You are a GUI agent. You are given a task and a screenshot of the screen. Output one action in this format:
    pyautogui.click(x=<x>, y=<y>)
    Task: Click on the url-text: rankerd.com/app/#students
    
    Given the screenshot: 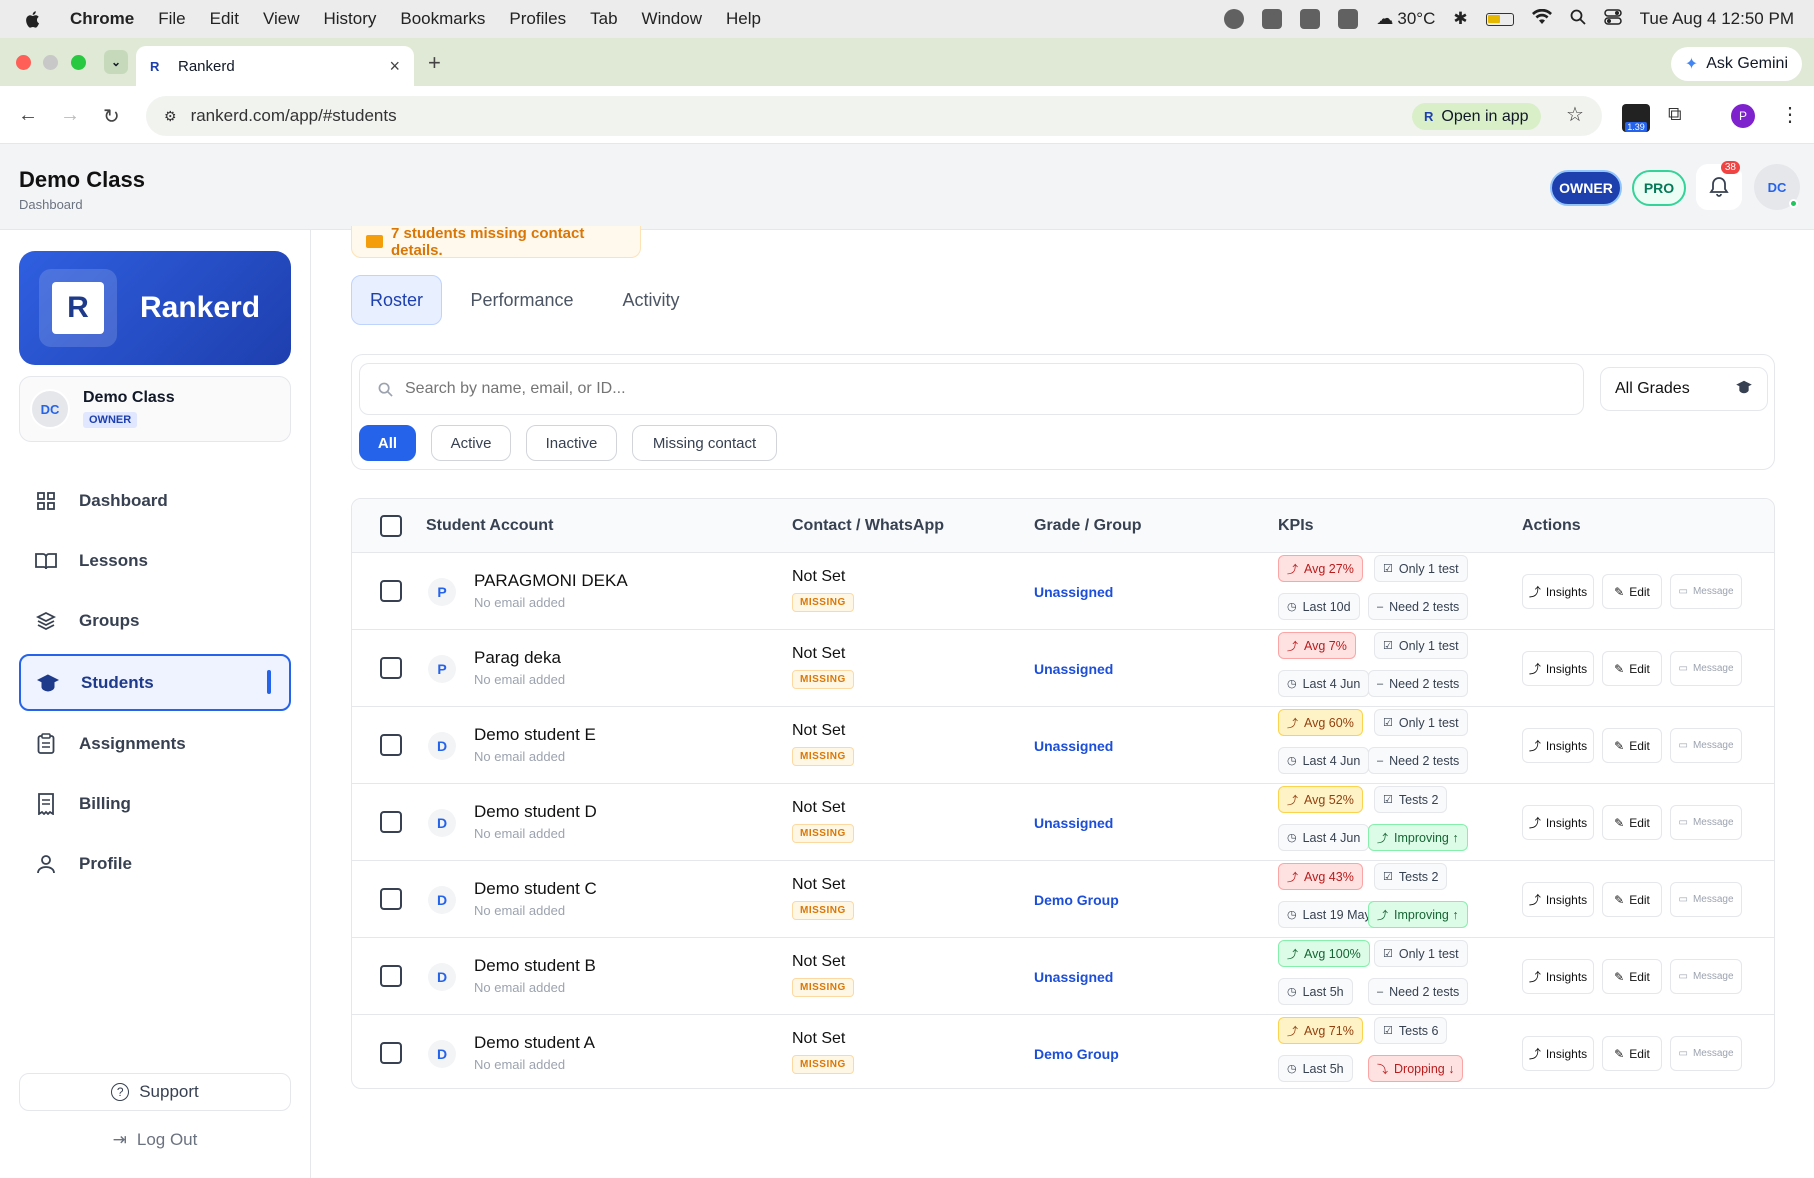 What is the action you would take?
    pyautogui.click(x=294, y=116)
    